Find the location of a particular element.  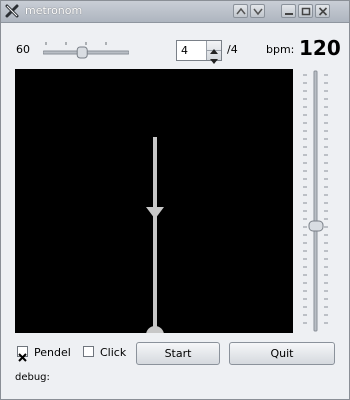

shade-up-icon is located at coordinates (241, 11).